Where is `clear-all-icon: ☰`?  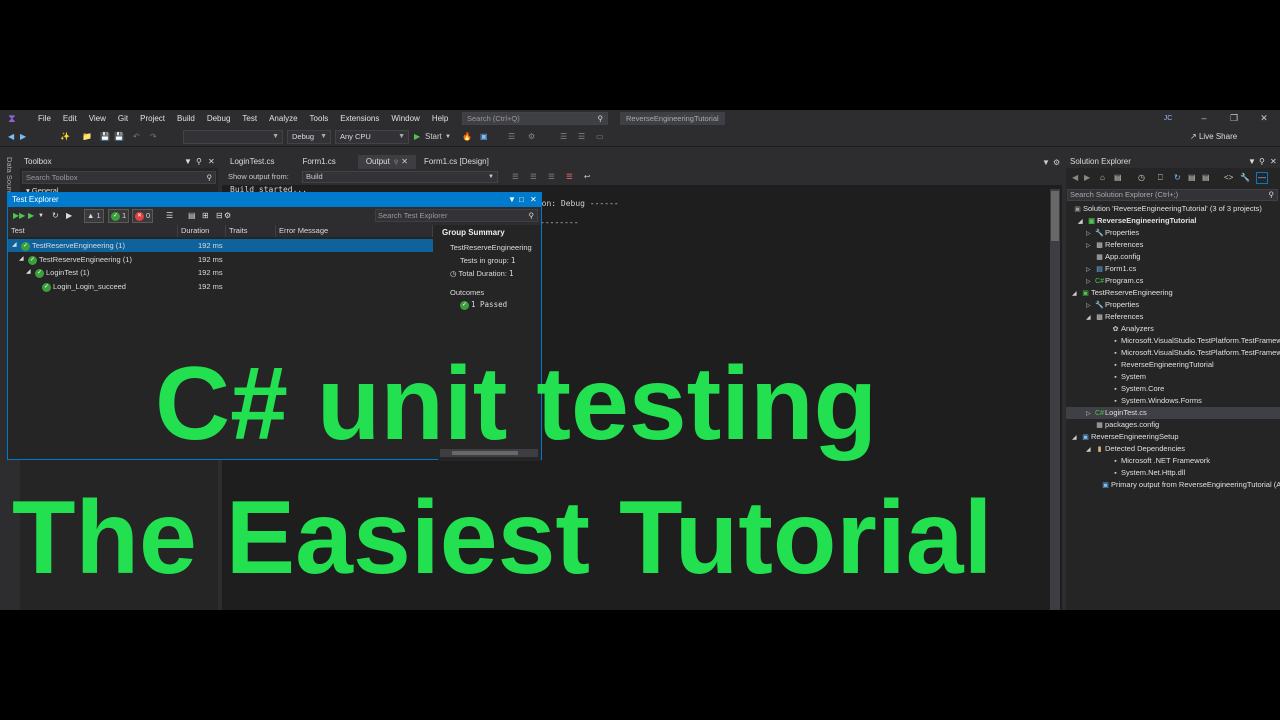
clear-all-icon: ☰ is located at coordinates (569, 177).